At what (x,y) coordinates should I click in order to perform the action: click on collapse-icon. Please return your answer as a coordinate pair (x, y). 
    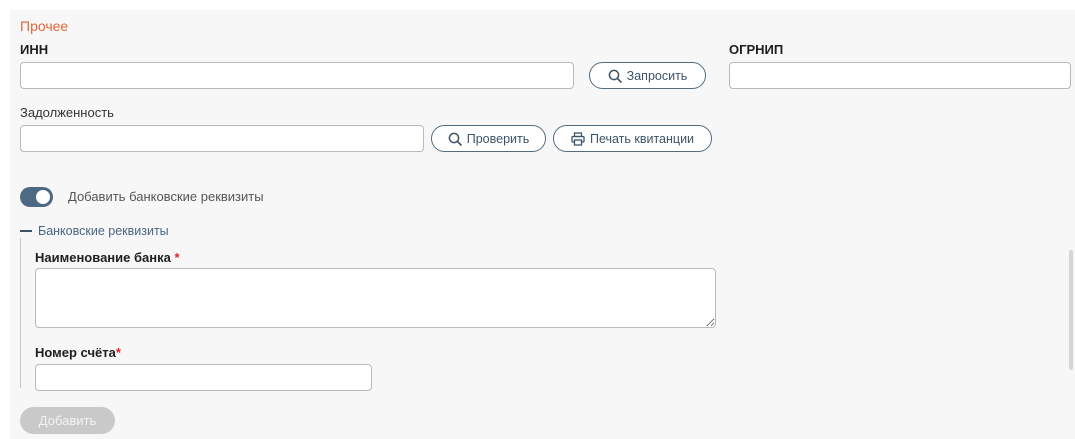
    Looking at the image, I should click on (26, 231).